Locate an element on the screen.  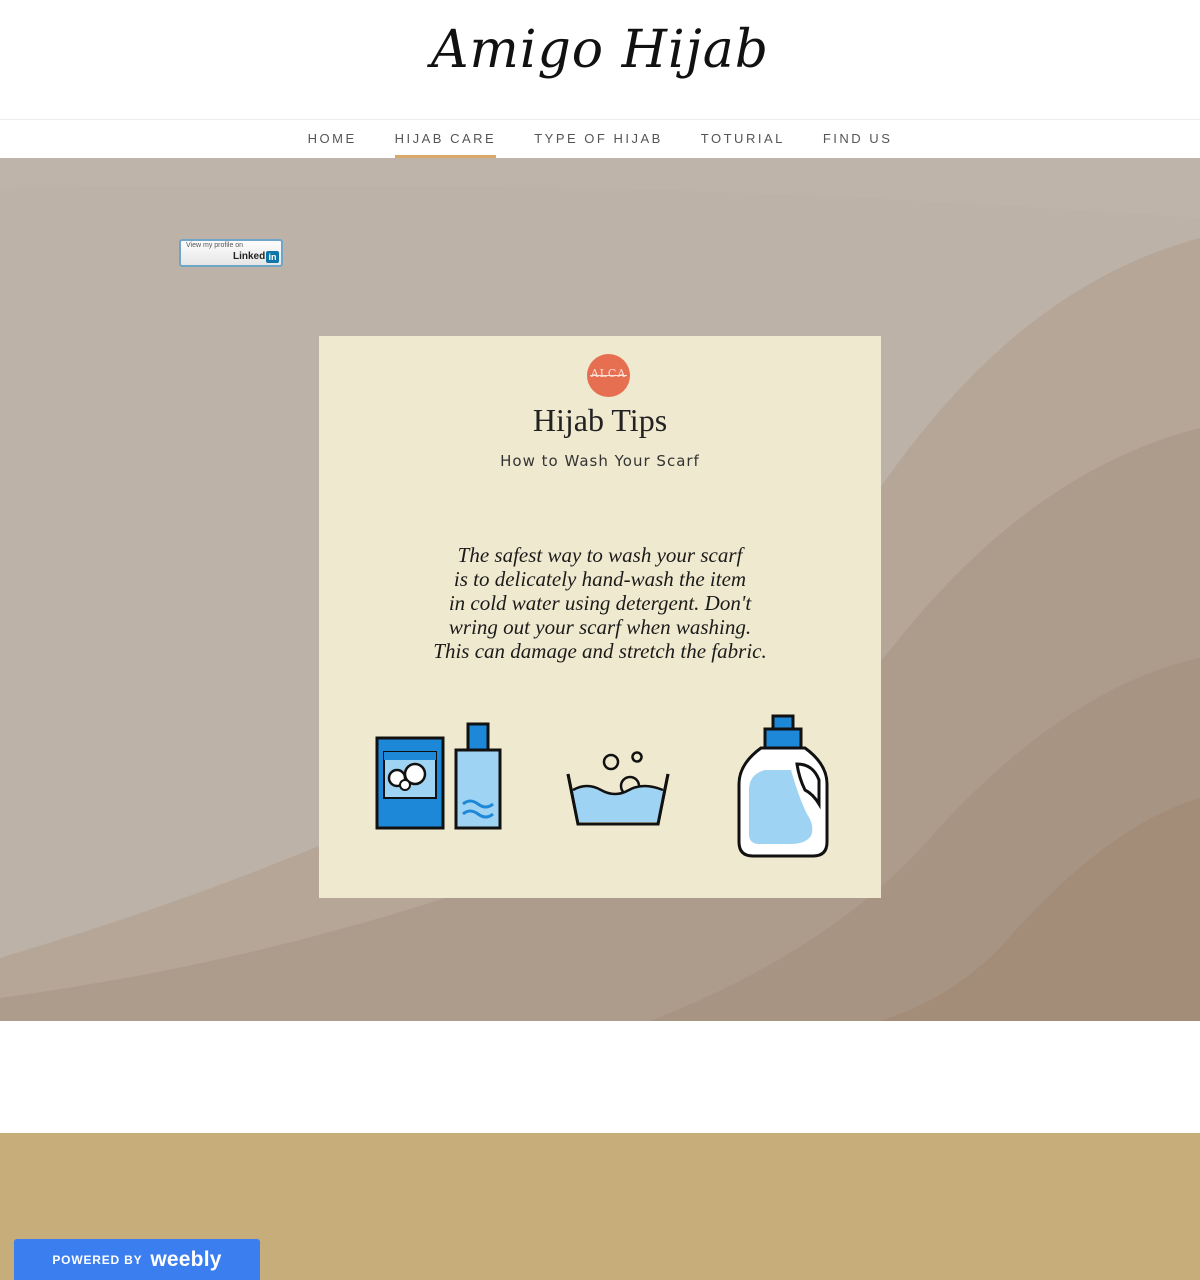
linkedin-in-icon: in is located at coordinates (272, 257).